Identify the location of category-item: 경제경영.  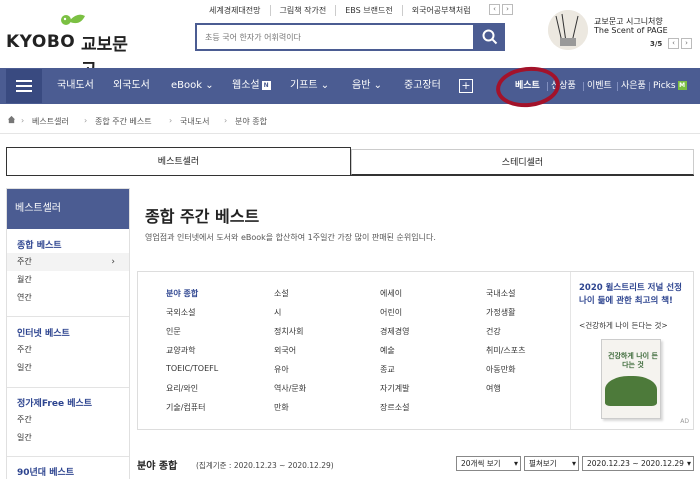
(394, 331).